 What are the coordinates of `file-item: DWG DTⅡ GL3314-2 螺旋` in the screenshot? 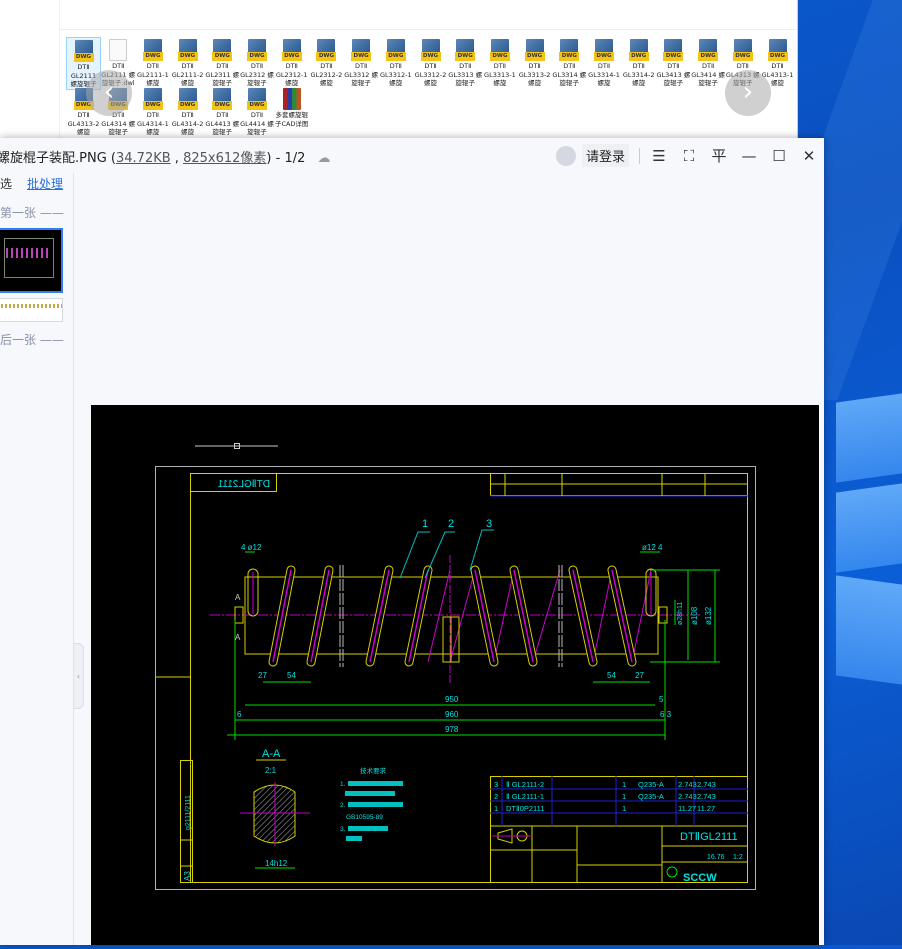 It's located at (638, 62).